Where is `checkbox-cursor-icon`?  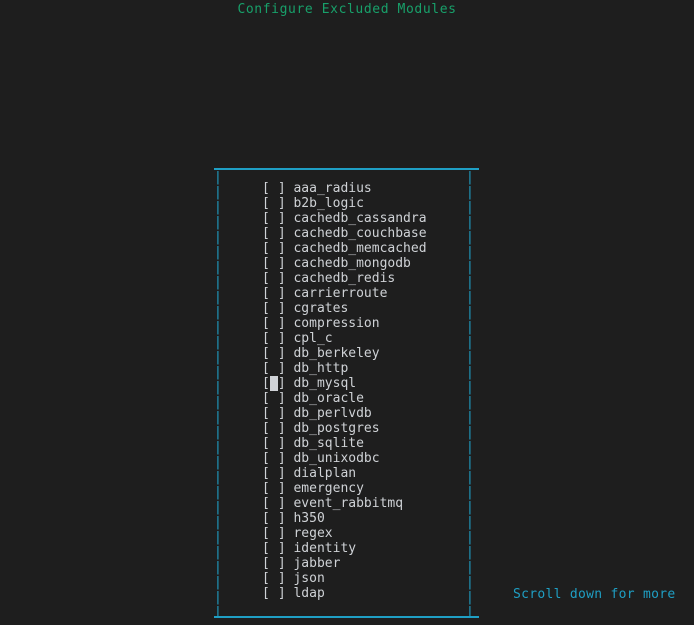
checkbox-cursor-icon is located at coordinates (273, 383).